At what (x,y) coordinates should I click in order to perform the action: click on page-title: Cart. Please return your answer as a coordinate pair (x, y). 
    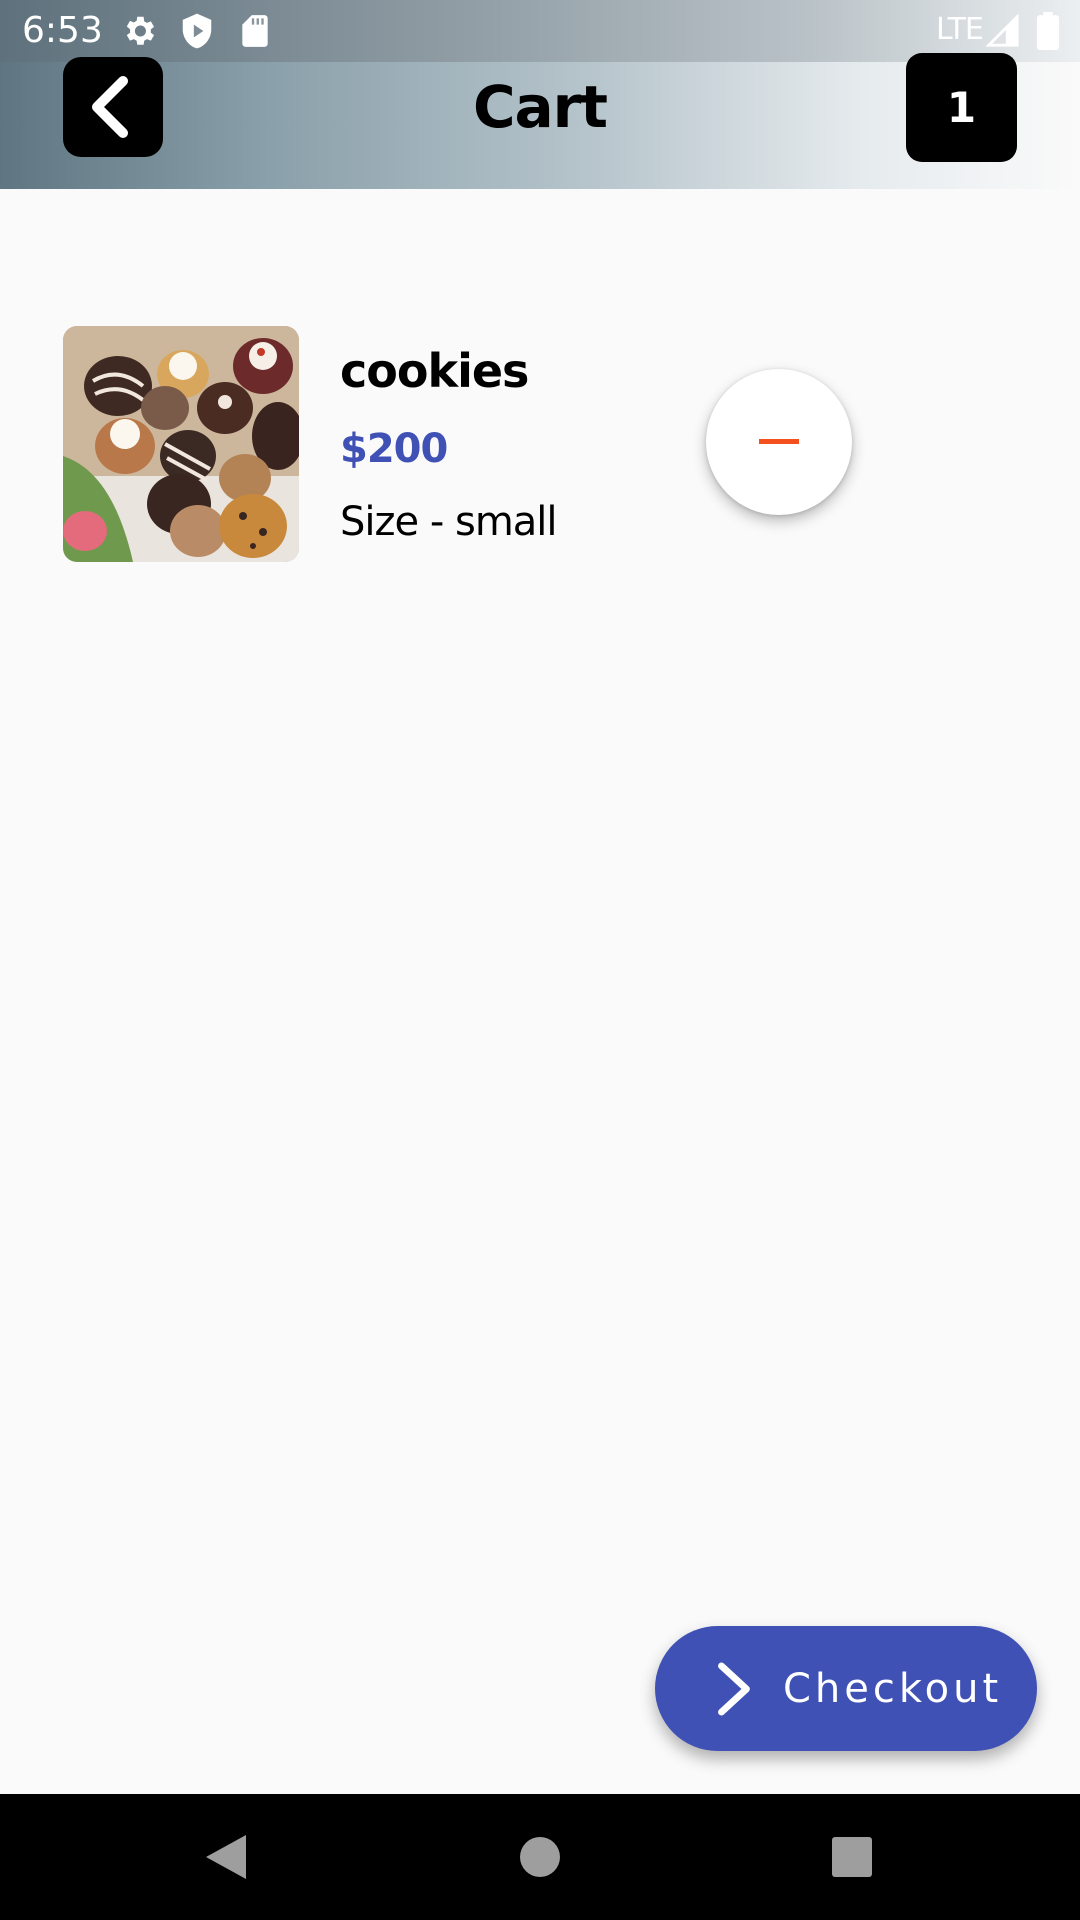
    Looking at the image, I should click on (540, 107).